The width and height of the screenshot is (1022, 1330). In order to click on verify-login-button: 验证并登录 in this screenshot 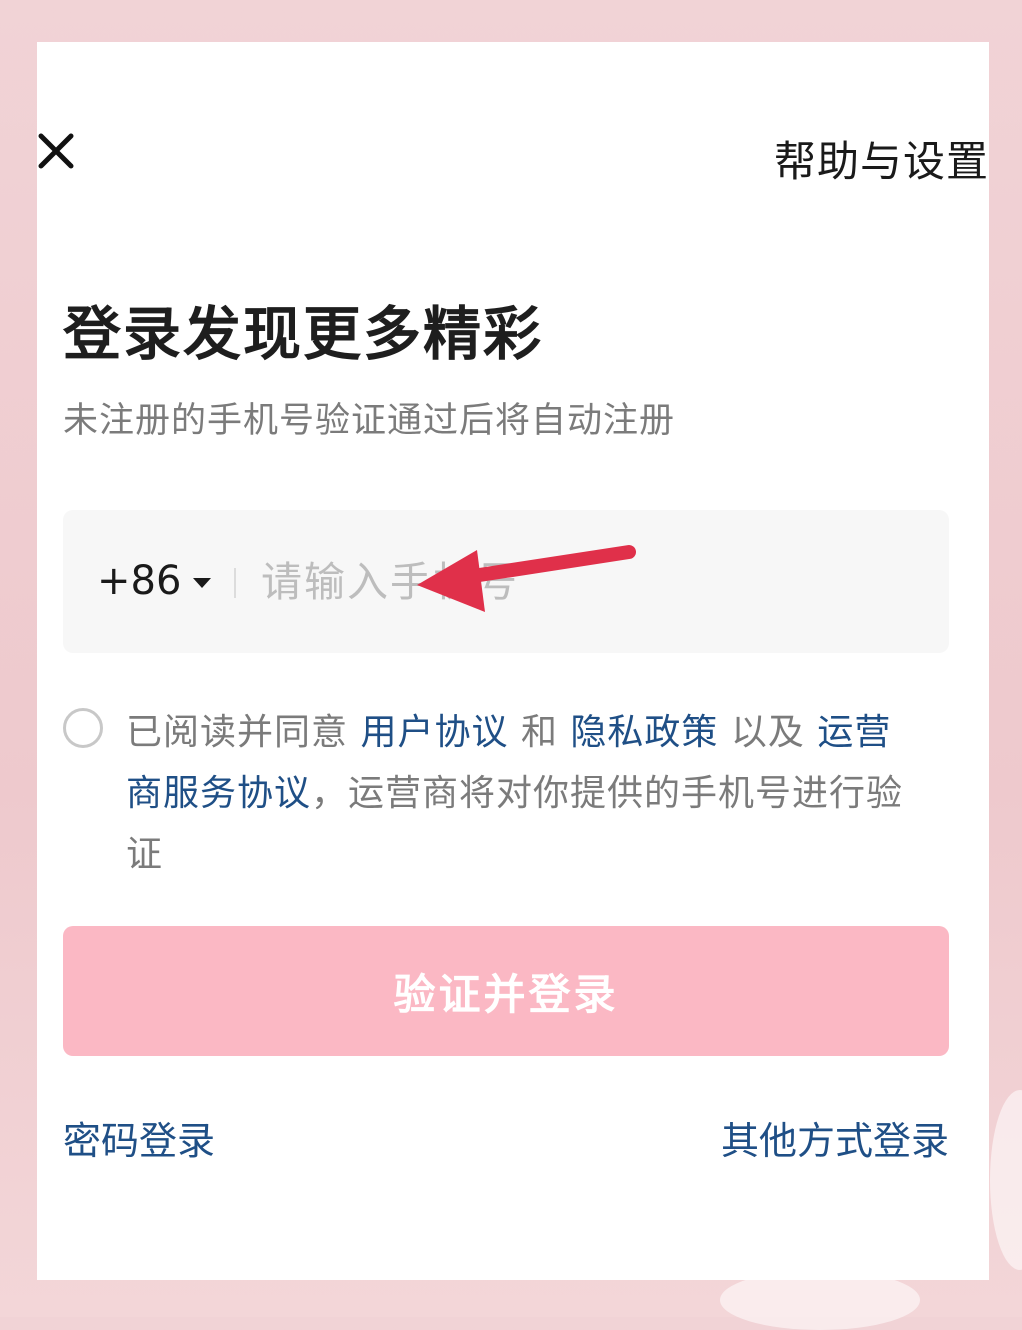, I will do `click(506, 991)`.